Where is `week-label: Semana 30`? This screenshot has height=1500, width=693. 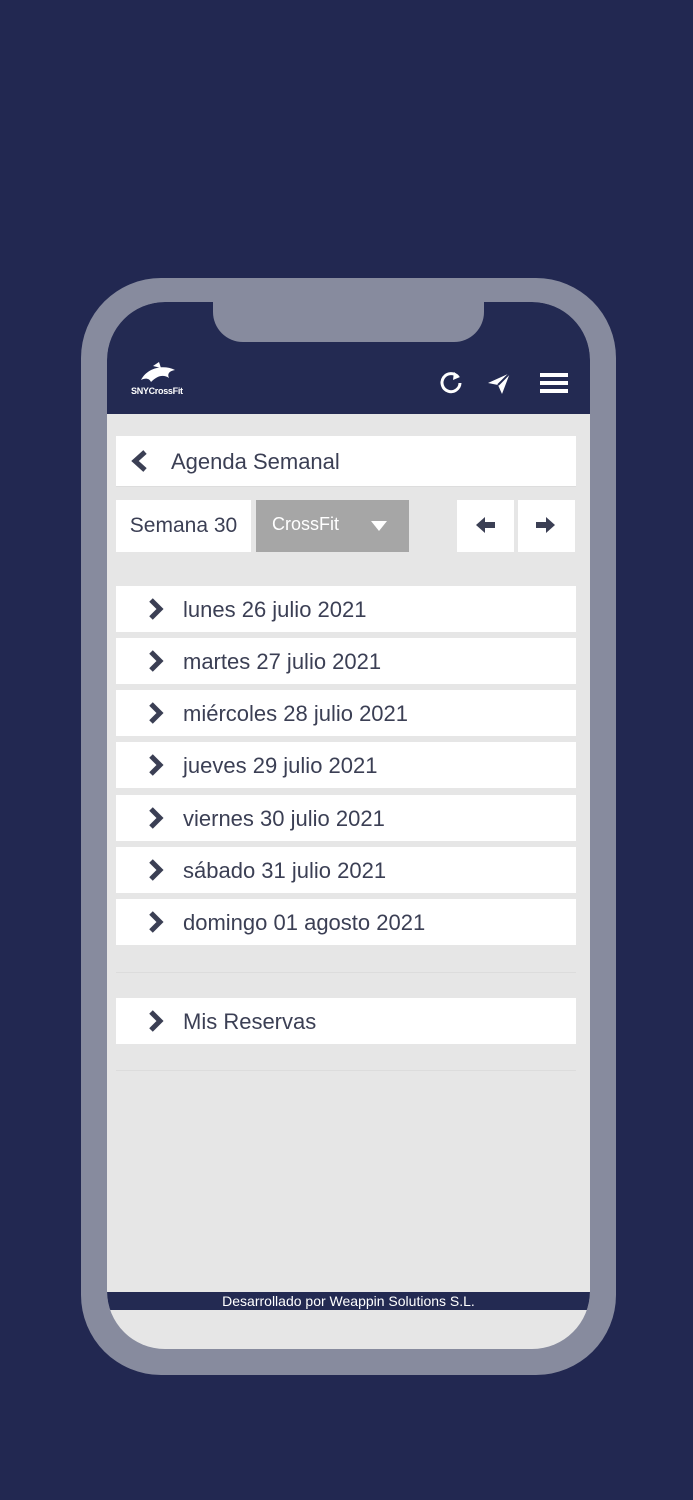
week-label: Semana 30 is located at coordinates (183, 526).